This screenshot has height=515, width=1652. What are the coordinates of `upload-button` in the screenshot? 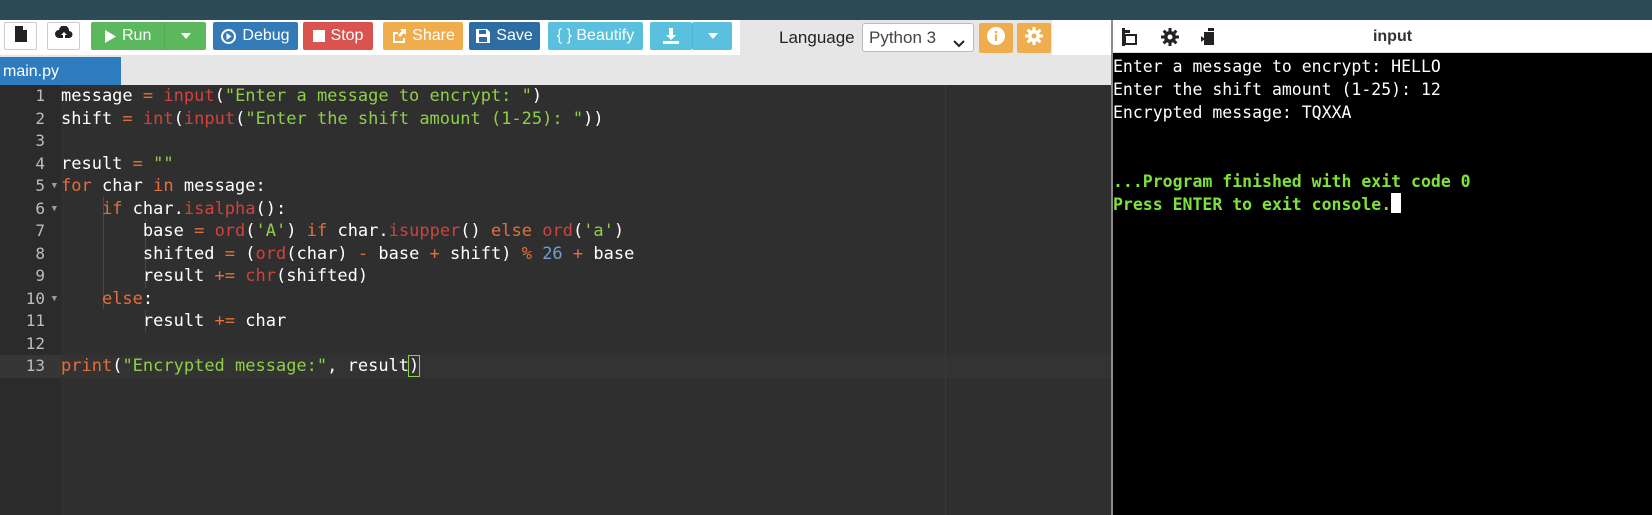 It's located at (63, 36).